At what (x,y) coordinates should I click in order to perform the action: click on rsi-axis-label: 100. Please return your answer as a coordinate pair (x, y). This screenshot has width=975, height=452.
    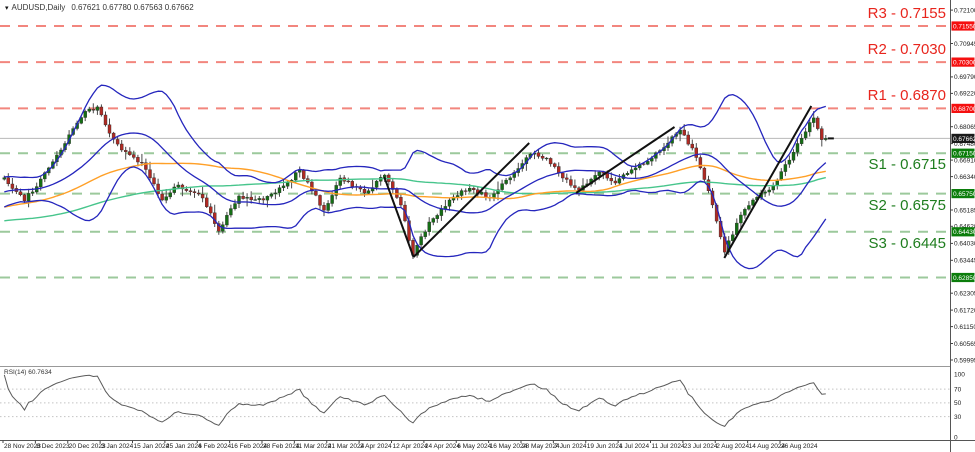
    Looking at the image, I should click on (959, 374).